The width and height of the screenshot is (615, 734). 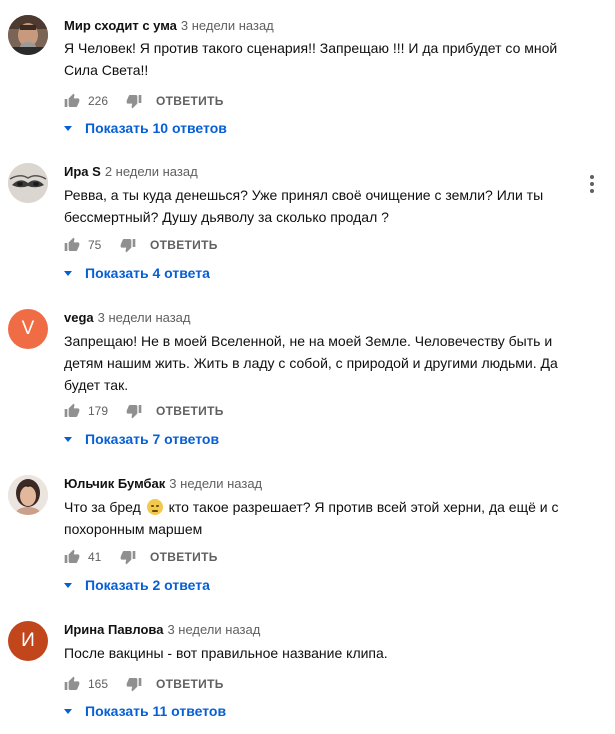 I want to click on comment-header: Юльчик Бумбак 3 недели назад, so click(x=163, y=484).